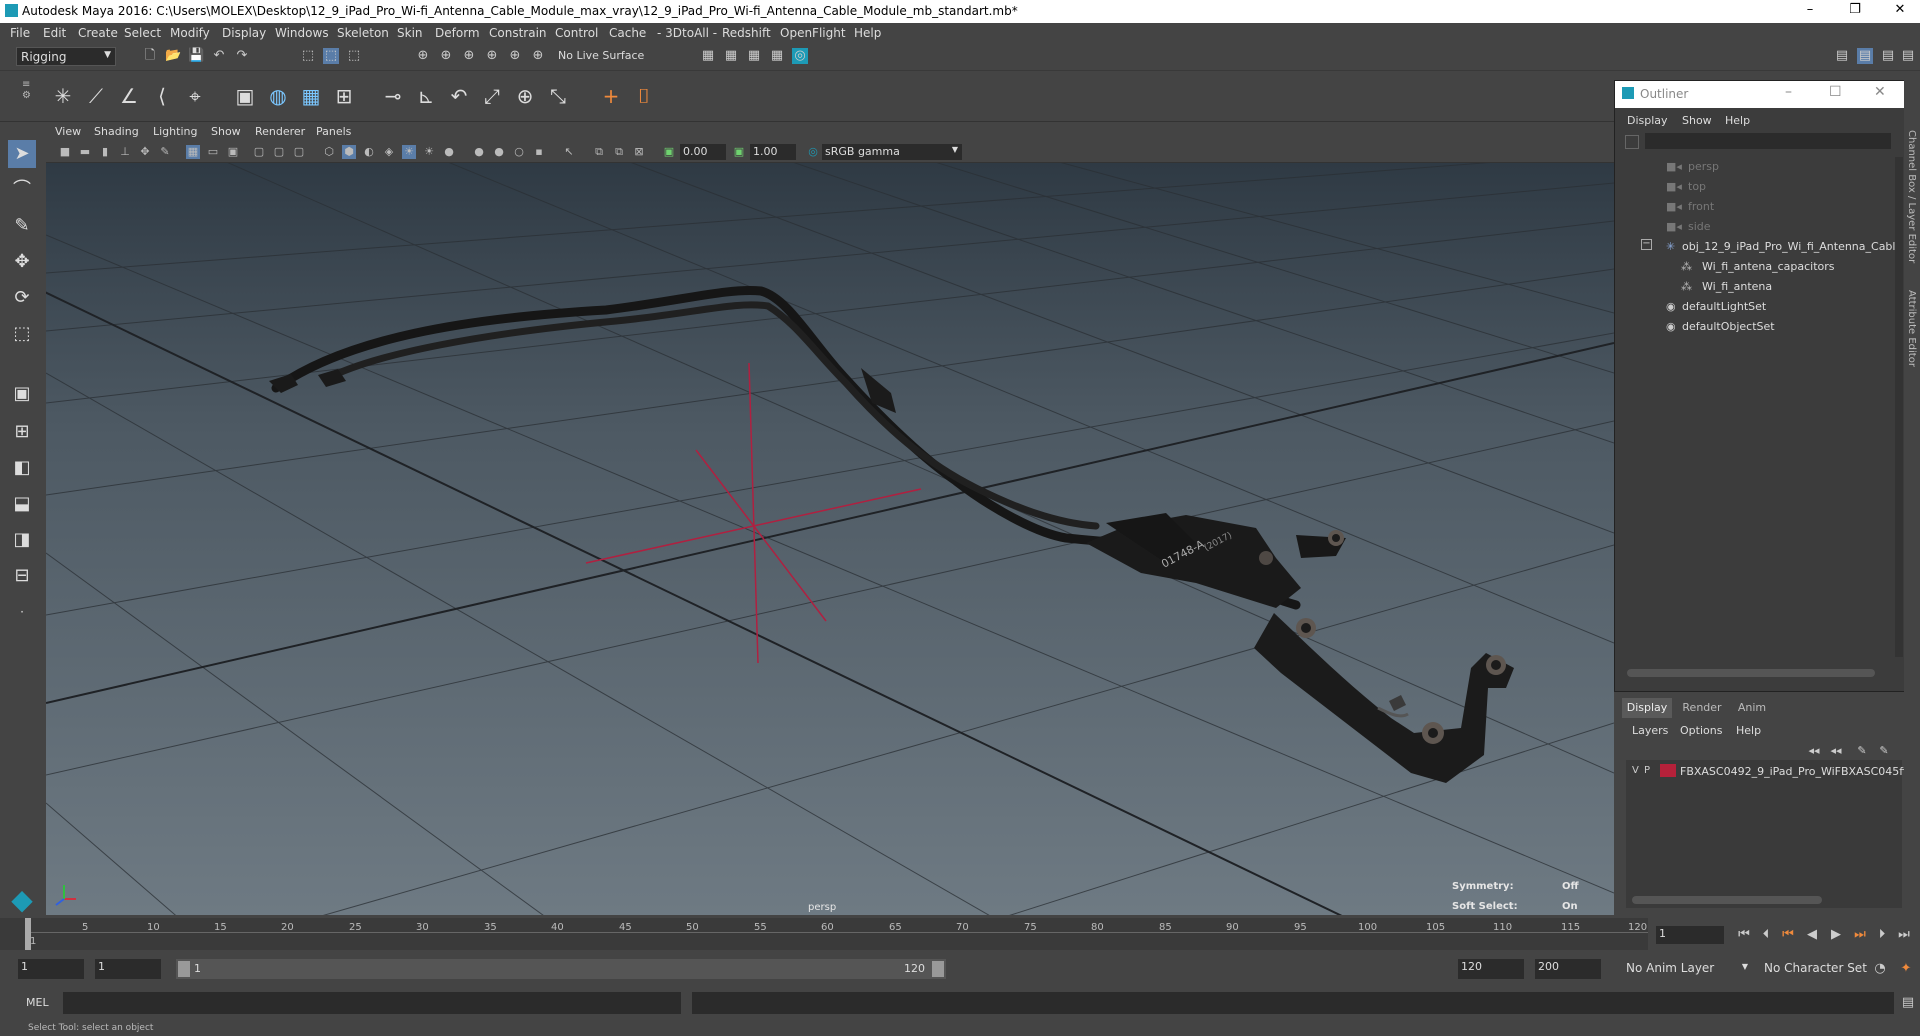 The height and width of the screenshot is (1036, 1920). I want to click on textured-icon: ◈, so click(389, 152).